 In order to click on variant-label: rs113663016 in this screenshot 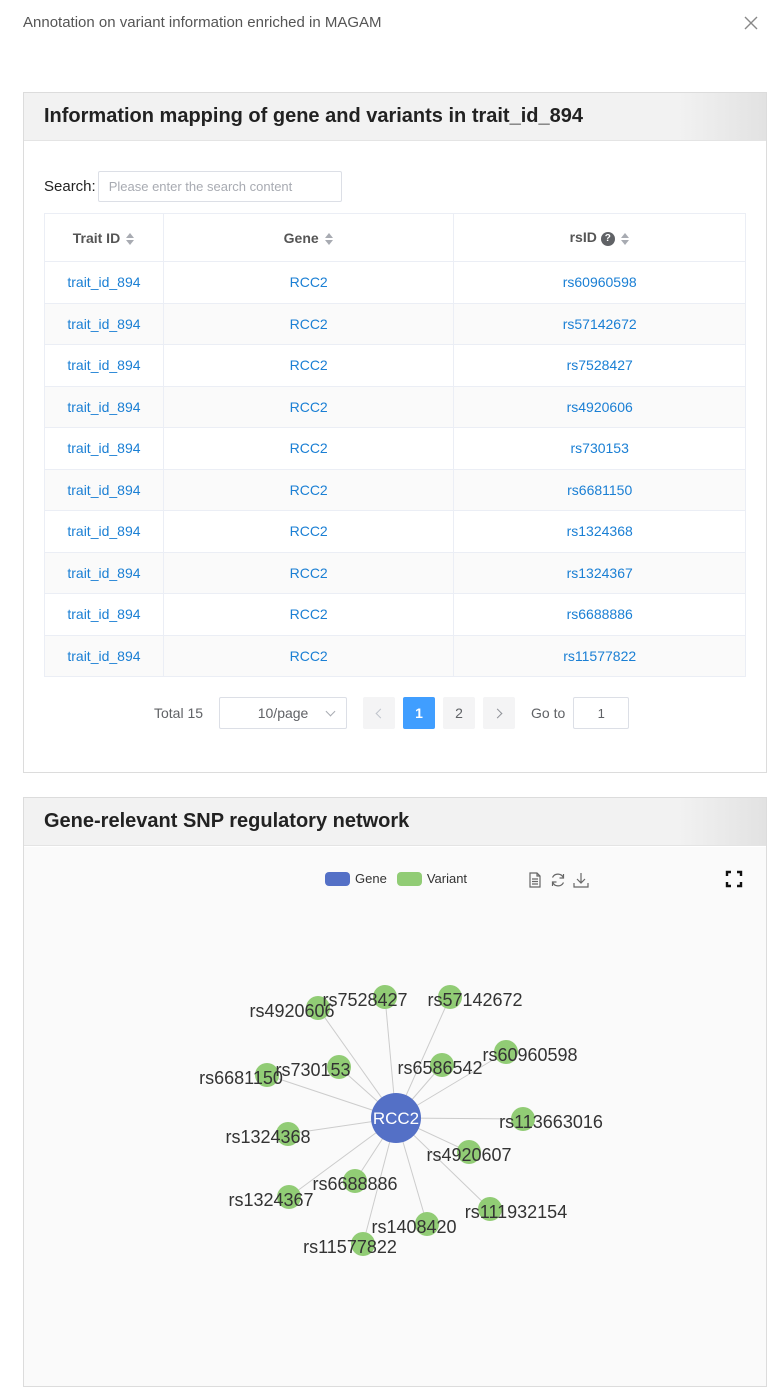, I will do `click(551, 1122)`.